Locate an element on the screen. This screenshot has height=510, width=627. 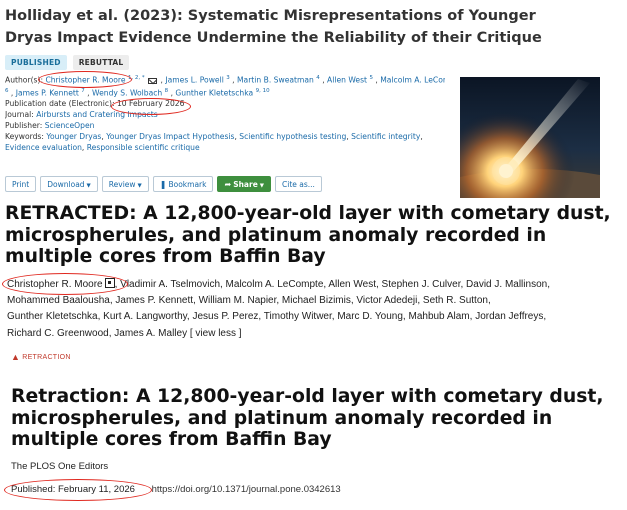
article-badges: PUBLISHED REBUTTAL is located at coordinates (67, 62).